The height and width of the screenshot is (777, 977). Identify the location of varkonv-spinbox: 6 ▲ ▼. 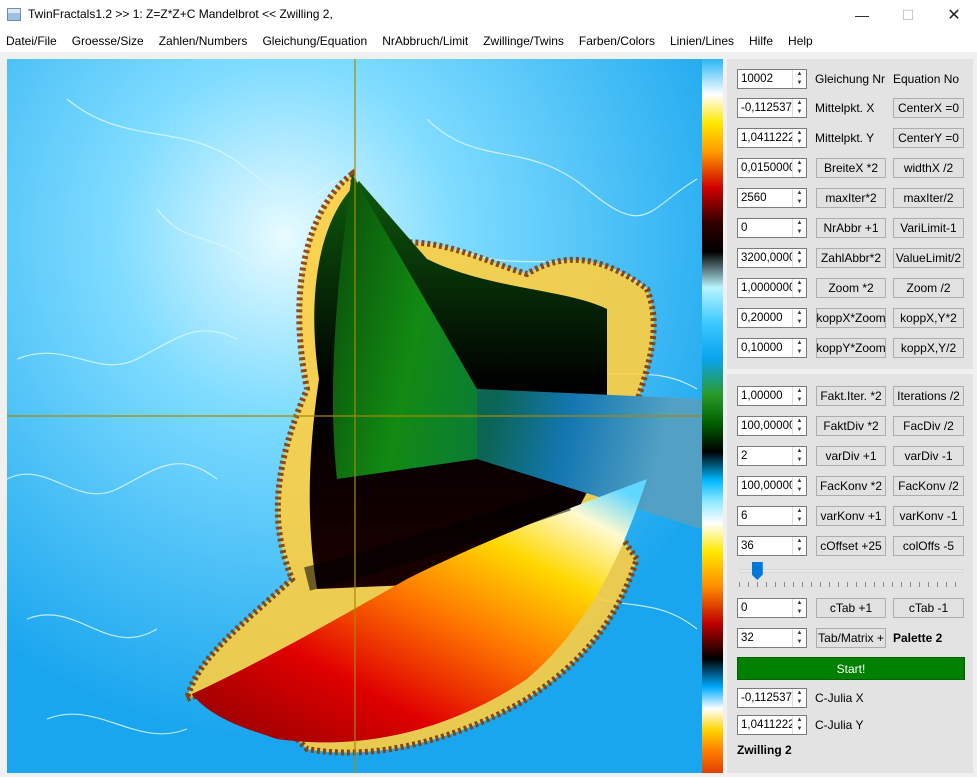
(772, 516).